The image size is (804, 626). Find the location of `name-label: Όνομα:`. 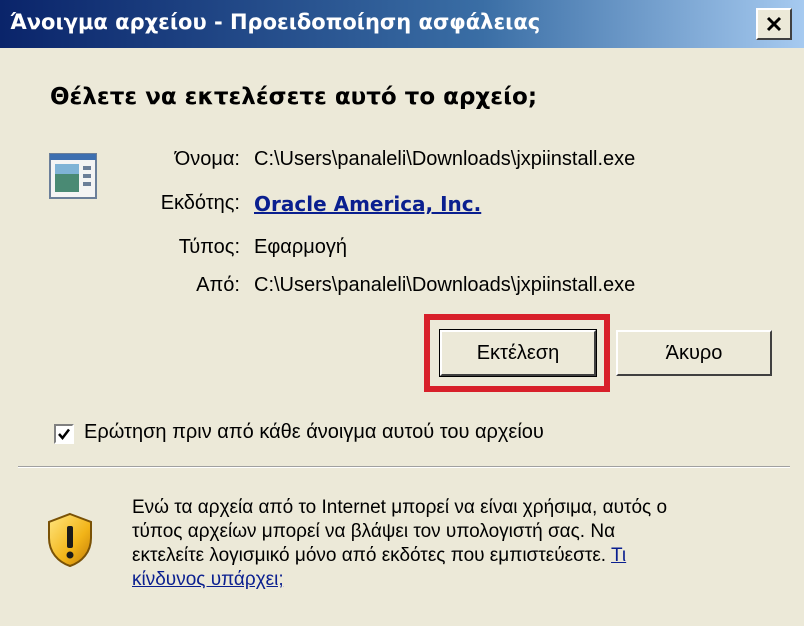

name-label: Όνομα: is located at coordinates (207, 159).